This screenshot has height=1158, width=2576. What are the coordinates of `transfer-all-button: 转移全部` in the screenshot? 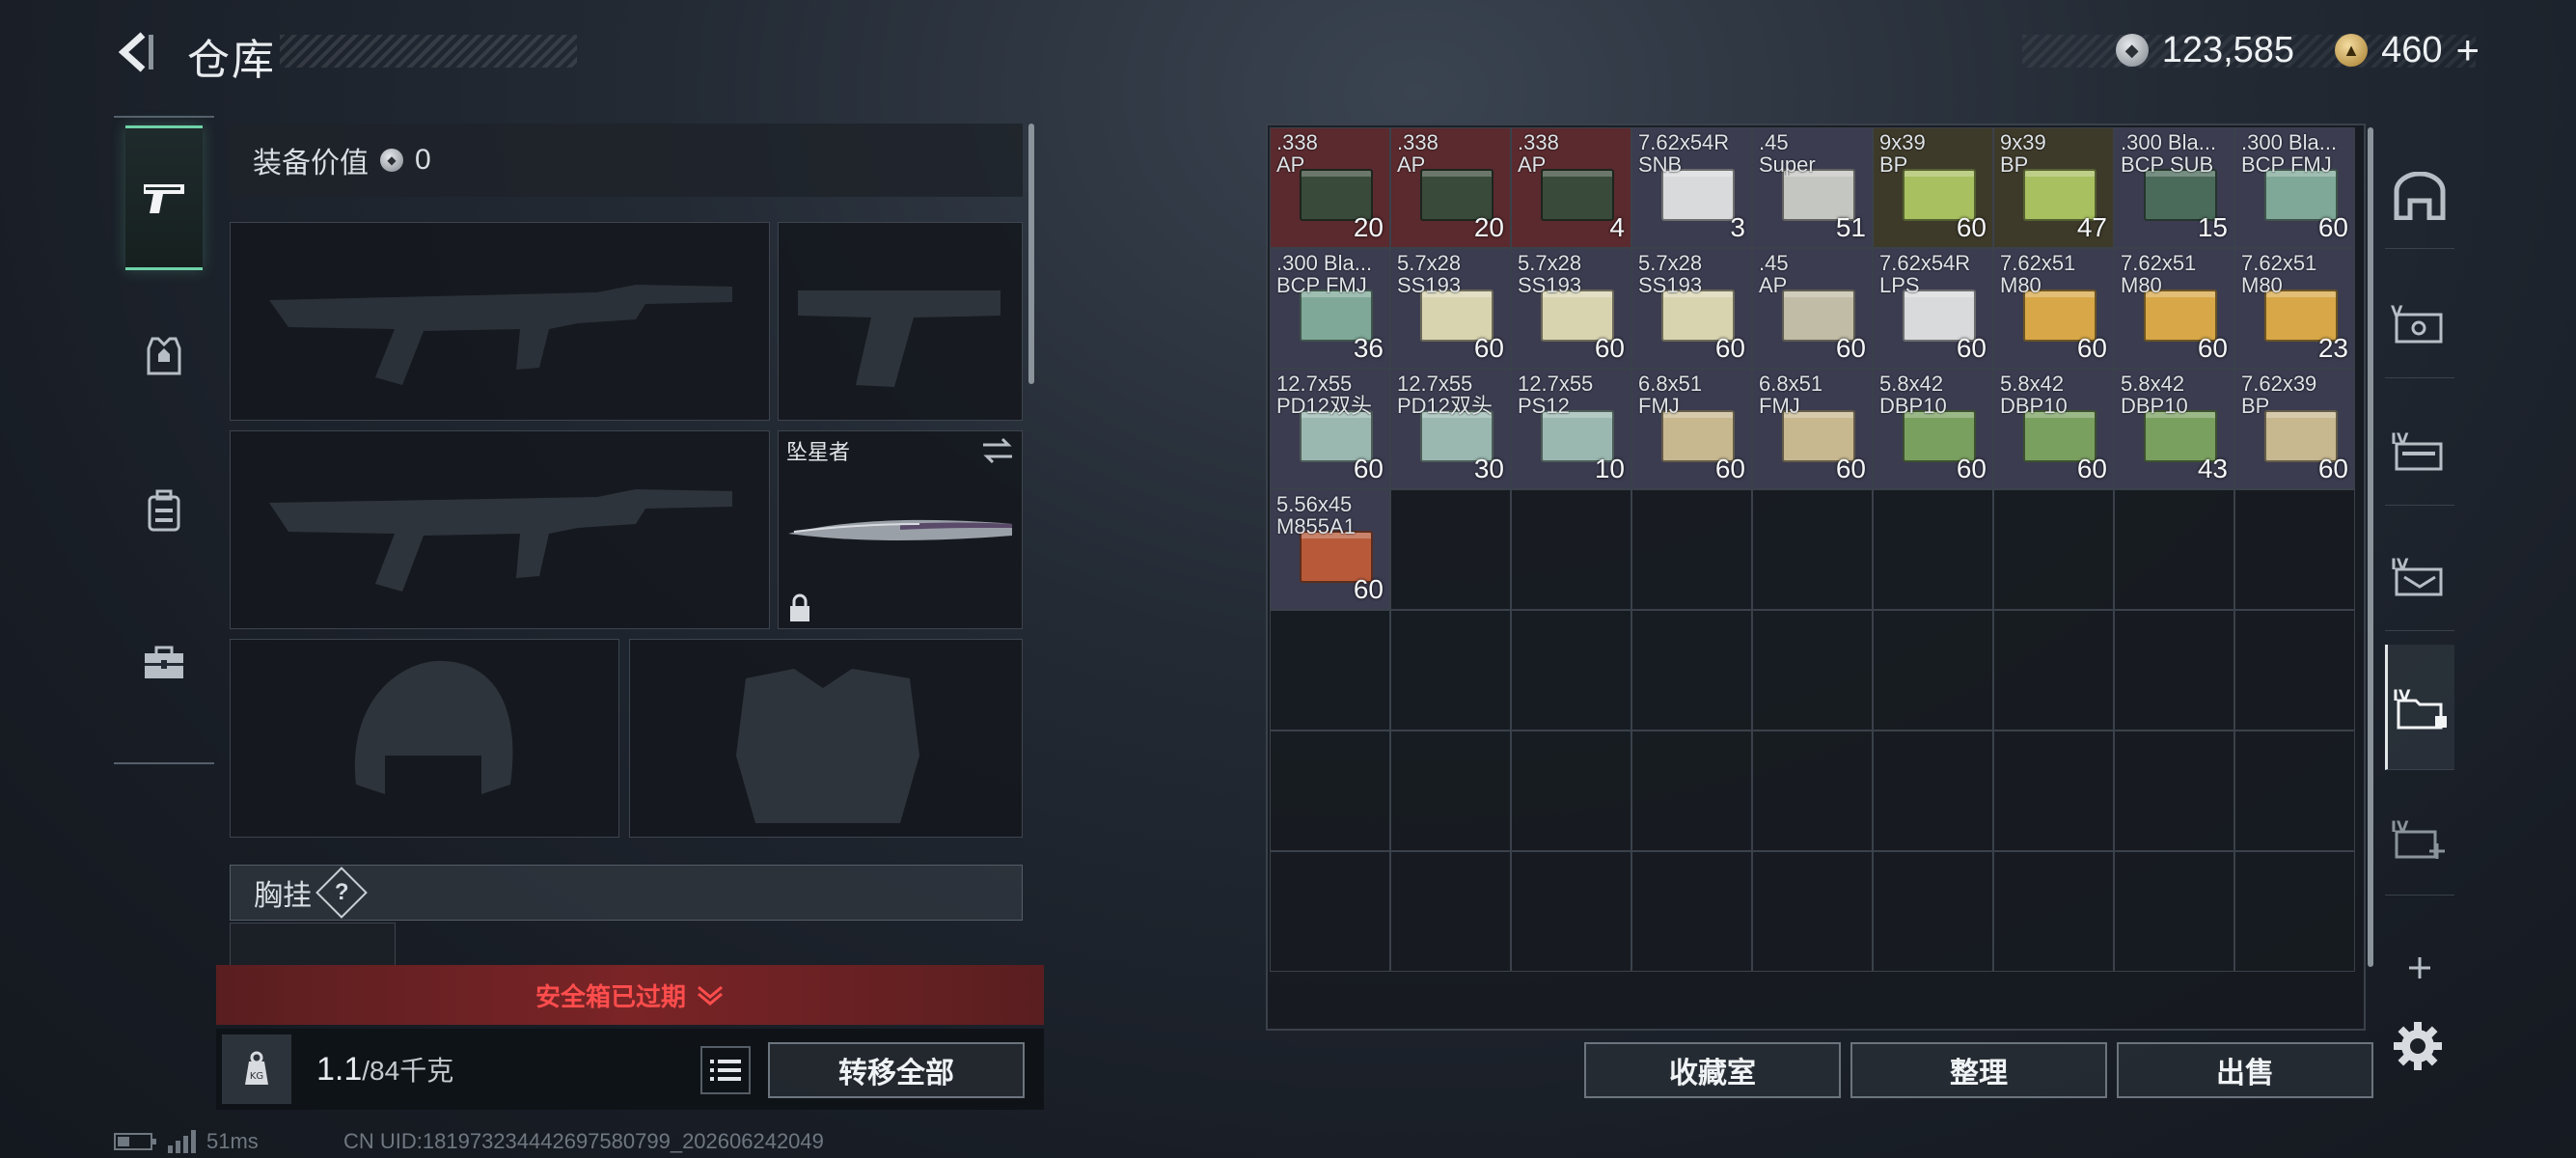 It's located at (897, 1070).